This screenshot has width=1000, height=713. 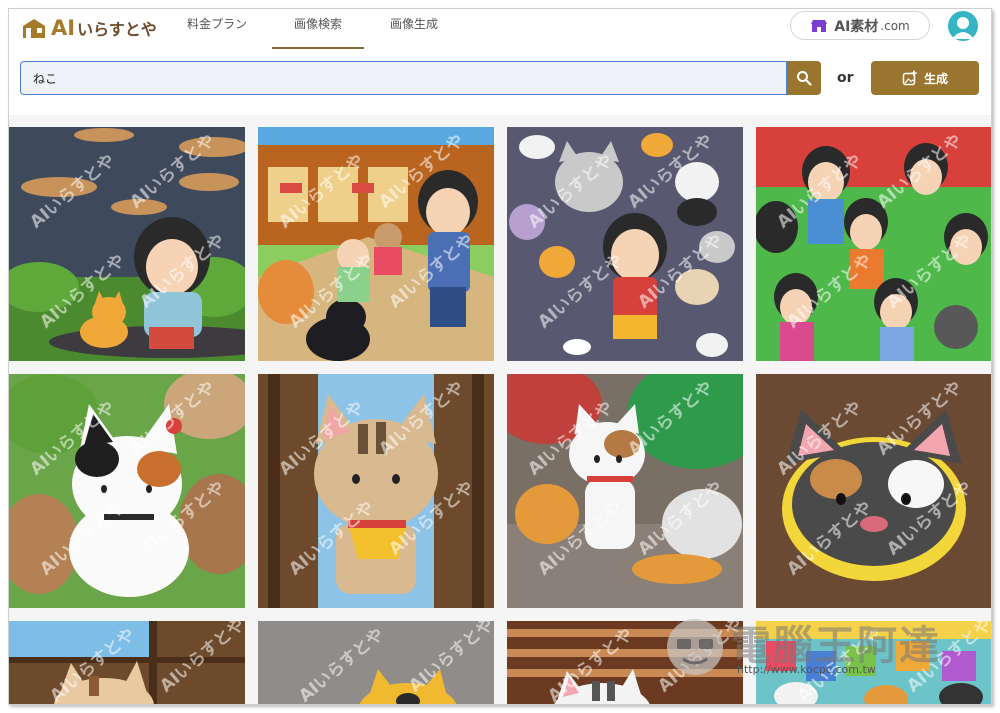 I want to click on generate-label: 生成, so click(x=935, y=78).